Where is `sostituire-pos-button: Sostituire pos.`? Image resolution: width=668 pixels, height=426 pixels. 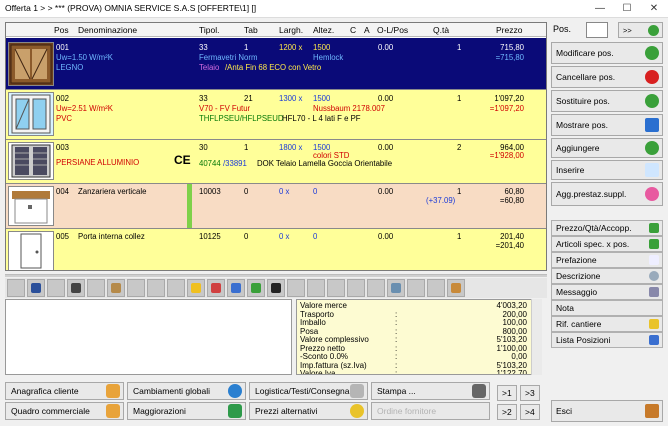 sostituire-pos-button: Sostituire pos. is located at coordinates (607, 101).